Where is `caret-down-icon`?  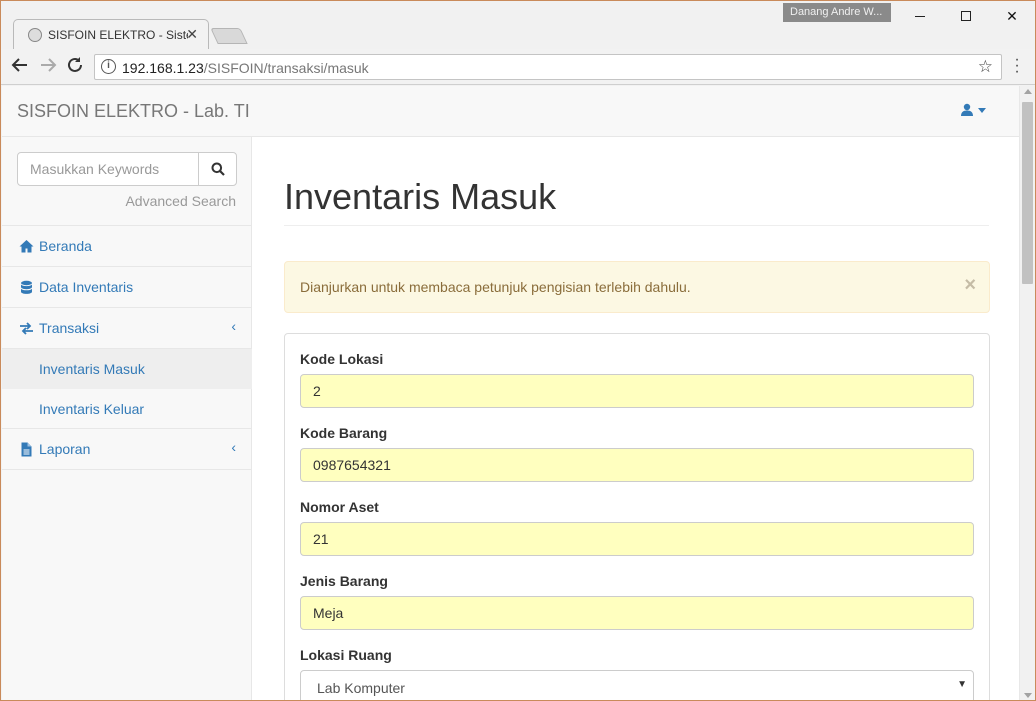
caret-down-icon is located at coordinates (982, 110).